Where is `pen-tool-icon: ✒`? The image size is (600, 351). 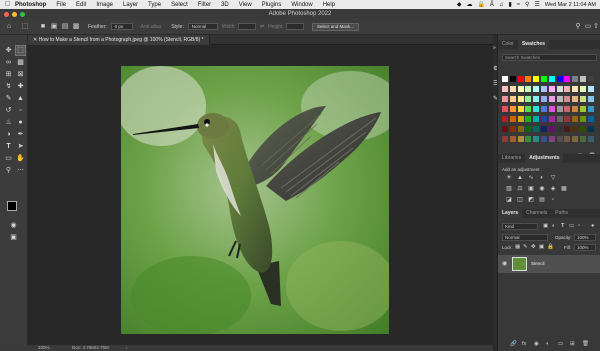 pen-tool-icon: ✒ is located at coordinates (20, 134).